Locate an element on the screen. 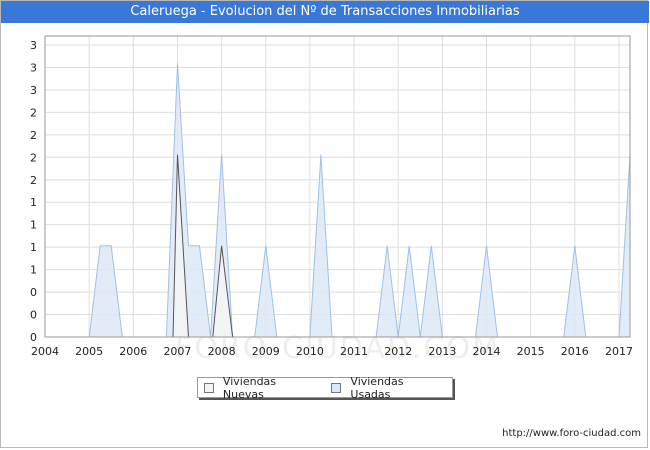 The width and height of the screenshot is (650, 450). x-tick-label: 2015 is located at coordinates (531, 351).